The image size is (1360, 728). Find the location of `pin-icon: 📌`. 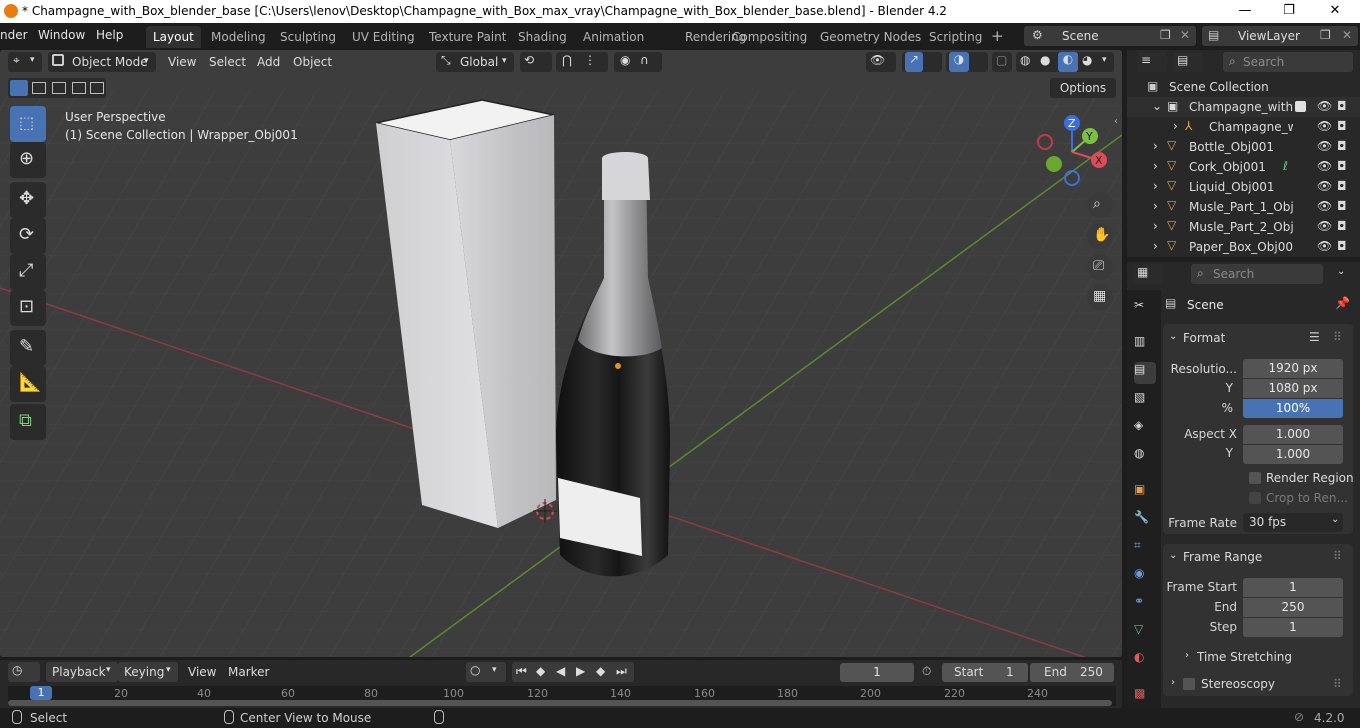

pin-icon: 📌 is located at coordinates (1342, 303).